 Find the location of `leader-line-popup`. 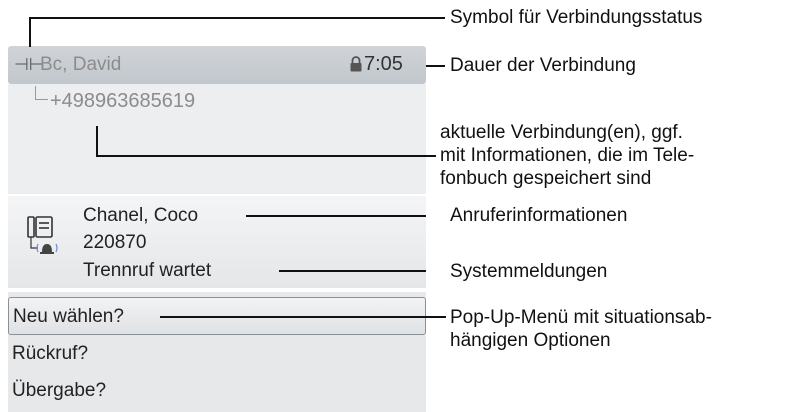

leader-line-popup is located at coordinates (303, 317).